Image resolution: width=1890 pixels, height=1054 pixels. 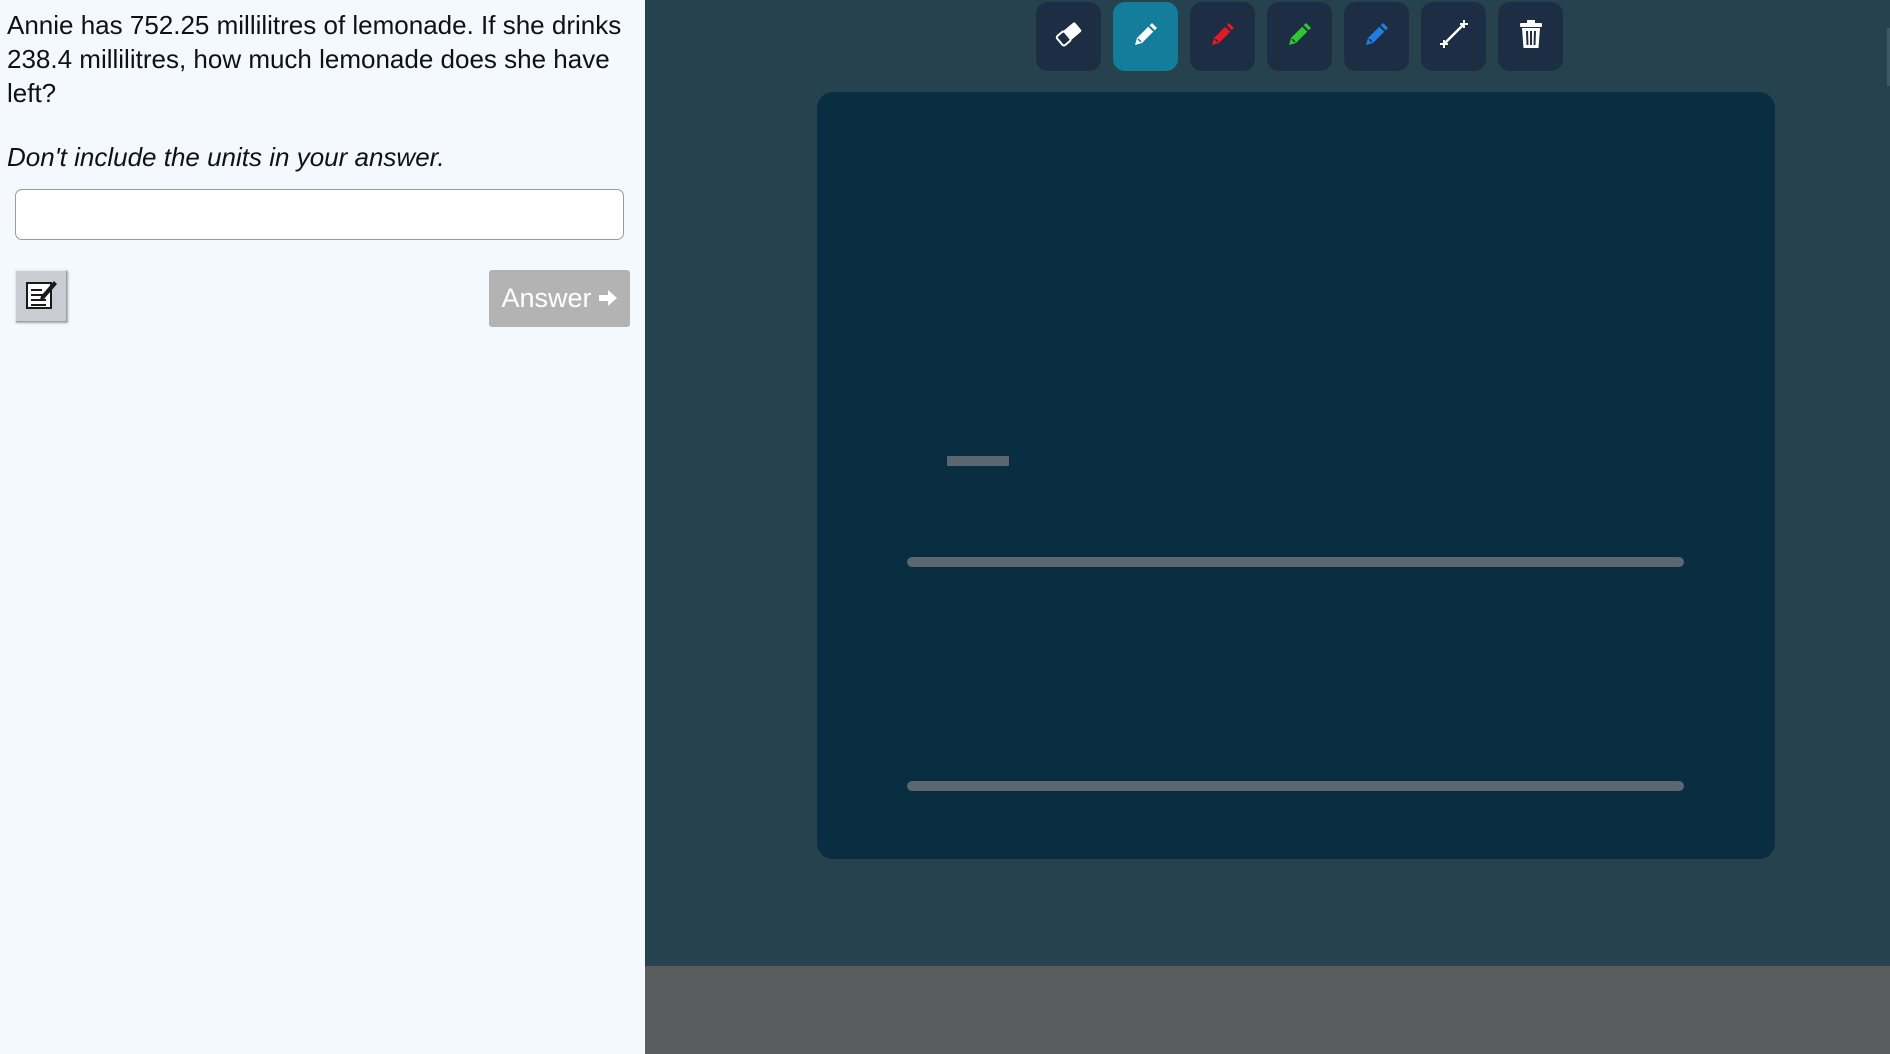 I want to click on drawn-dash-stroke, so click(x=978, y=461).